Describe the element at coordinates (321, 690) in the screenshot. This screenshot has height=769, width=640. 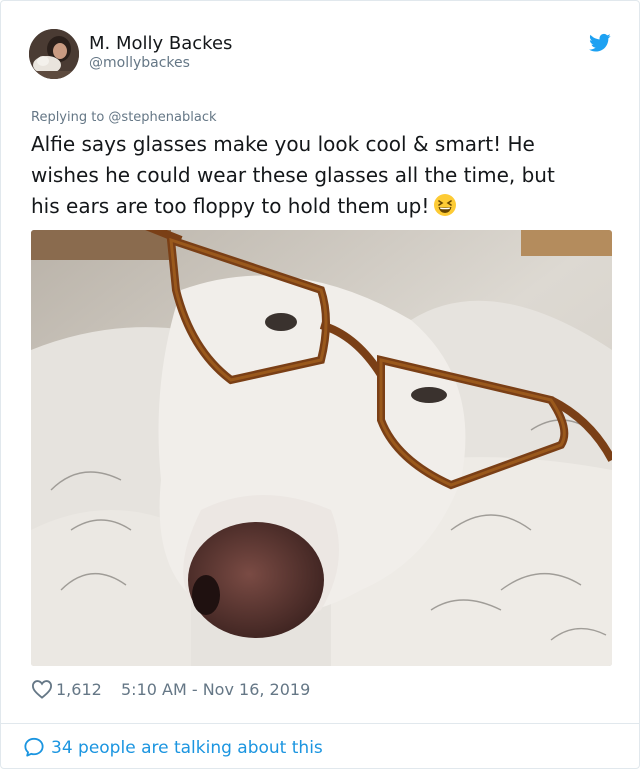
I see `tweet-meta: 1,612 5:10 AM - Nov 16, 2019` at that location.